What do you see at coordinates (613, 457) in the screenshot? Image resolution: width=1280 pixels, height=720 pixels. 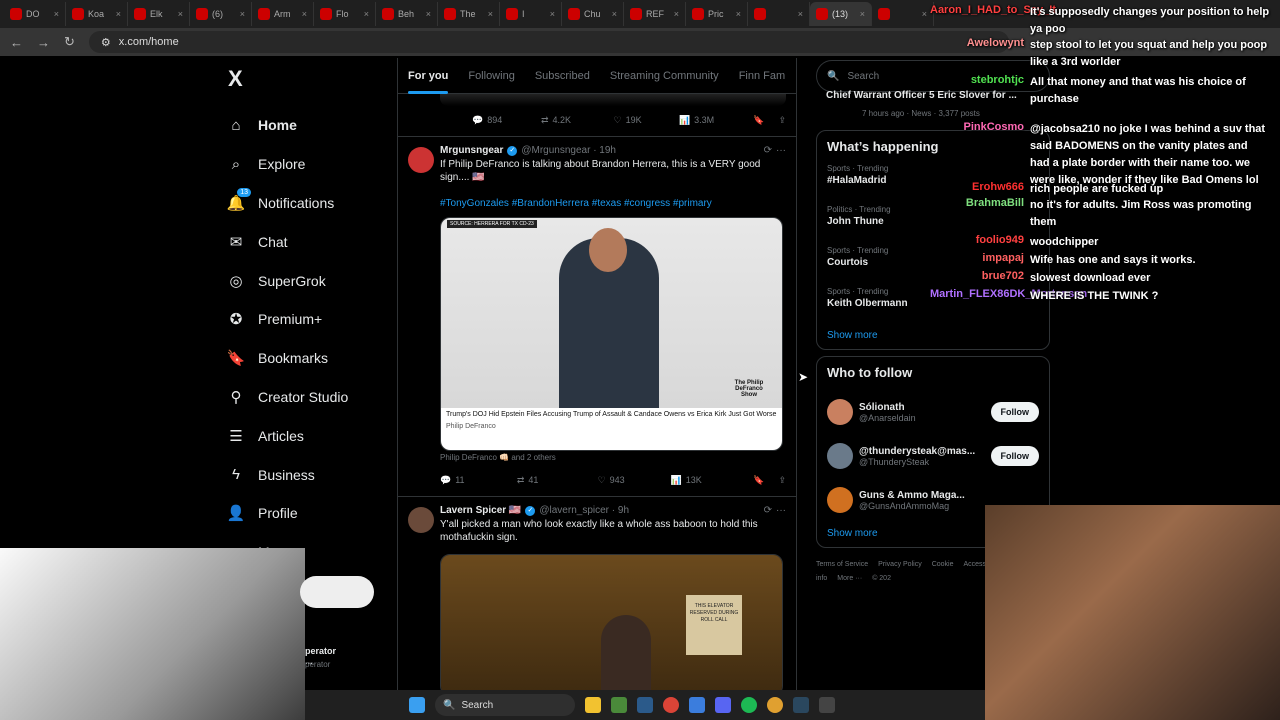 I see `reposted-by: Philip DeFranco 👊🏻 and 2 others` at bounding box center [613, 457].